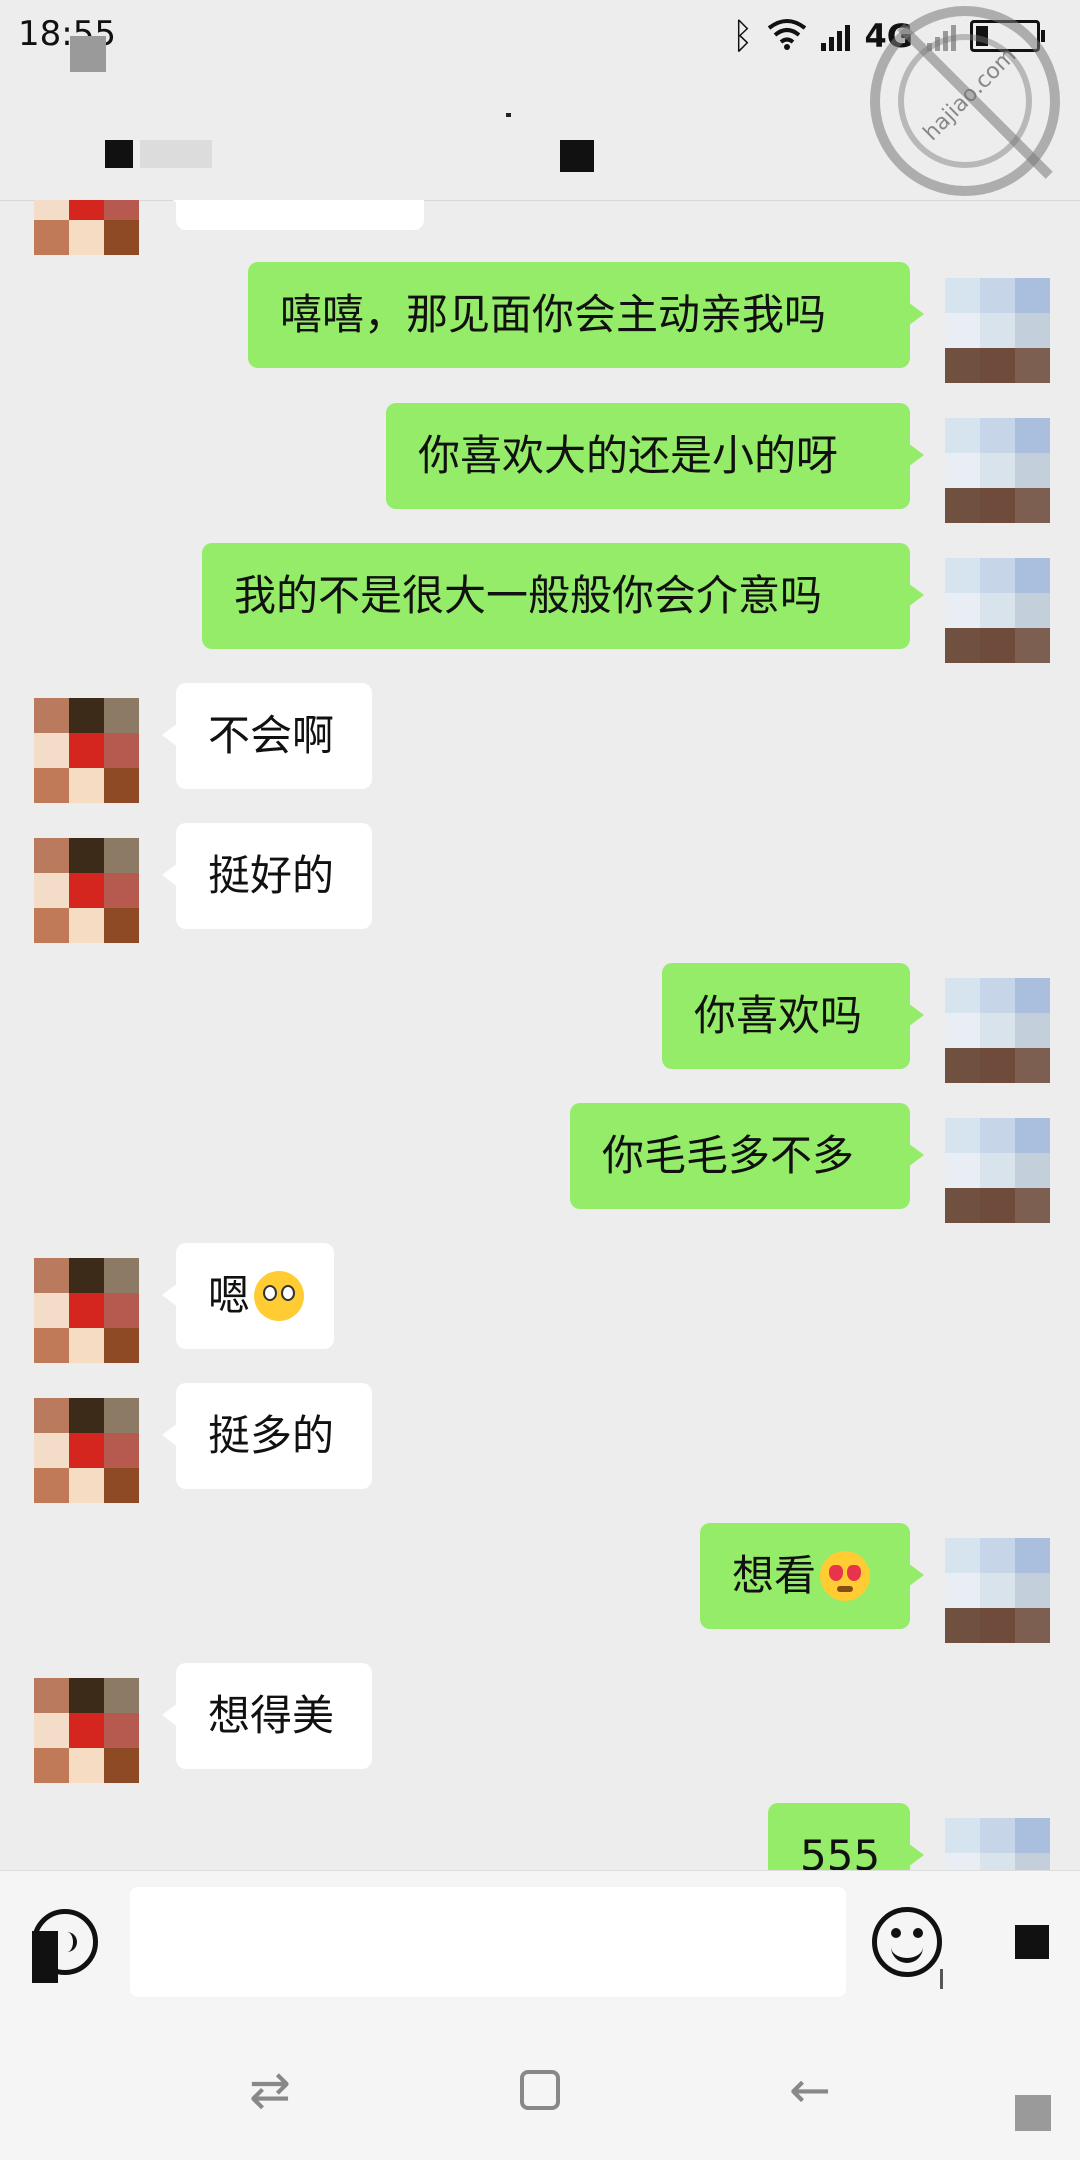 The image size is (1080, 2160). What do you see at coordinates (586, 315) in the screenshot?
I see `message-bubble-outgoing: 嘻嘻，那见面你会主动亲我吗` at bounding box center [586, 315].